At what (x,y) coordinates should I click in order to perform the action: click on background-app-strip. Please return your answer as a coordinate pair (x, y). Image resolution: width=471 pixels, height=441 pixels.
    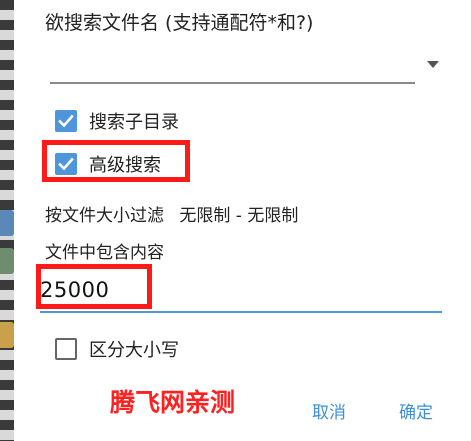
    Looking at the image, I should click on (7, 220).